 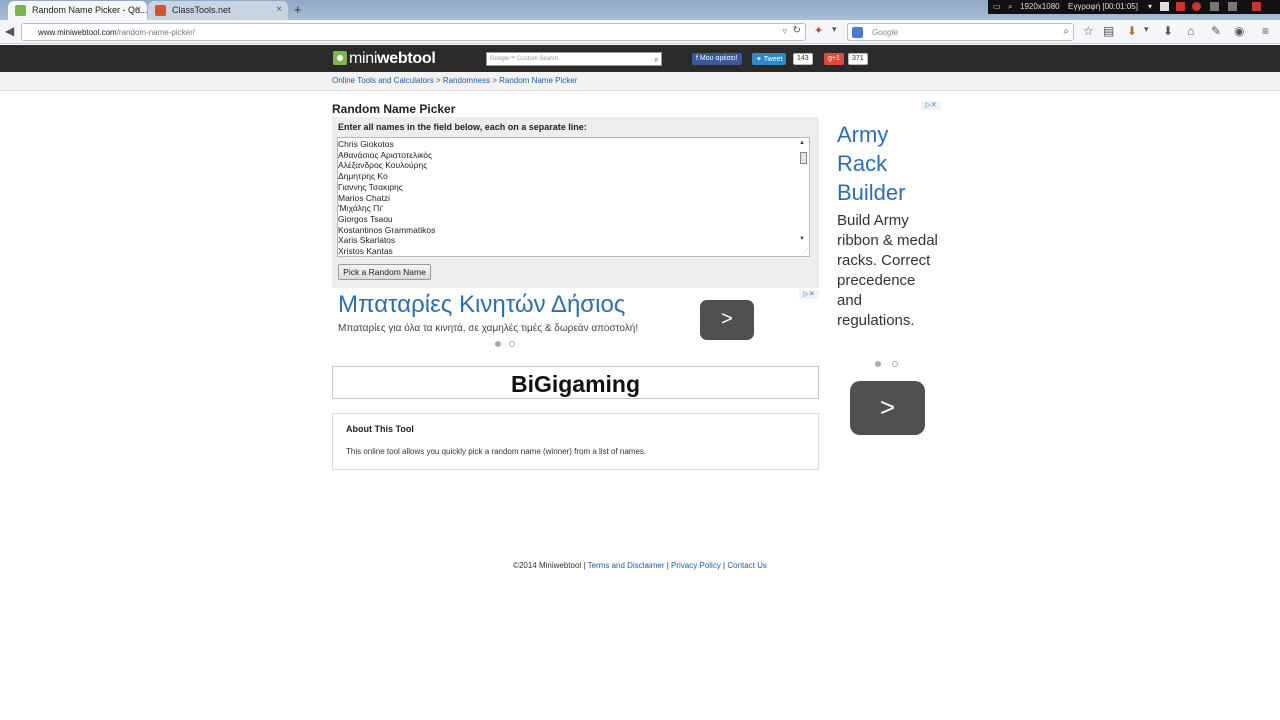 I want to click on maximize-icon, so click(x=1232, y=6).